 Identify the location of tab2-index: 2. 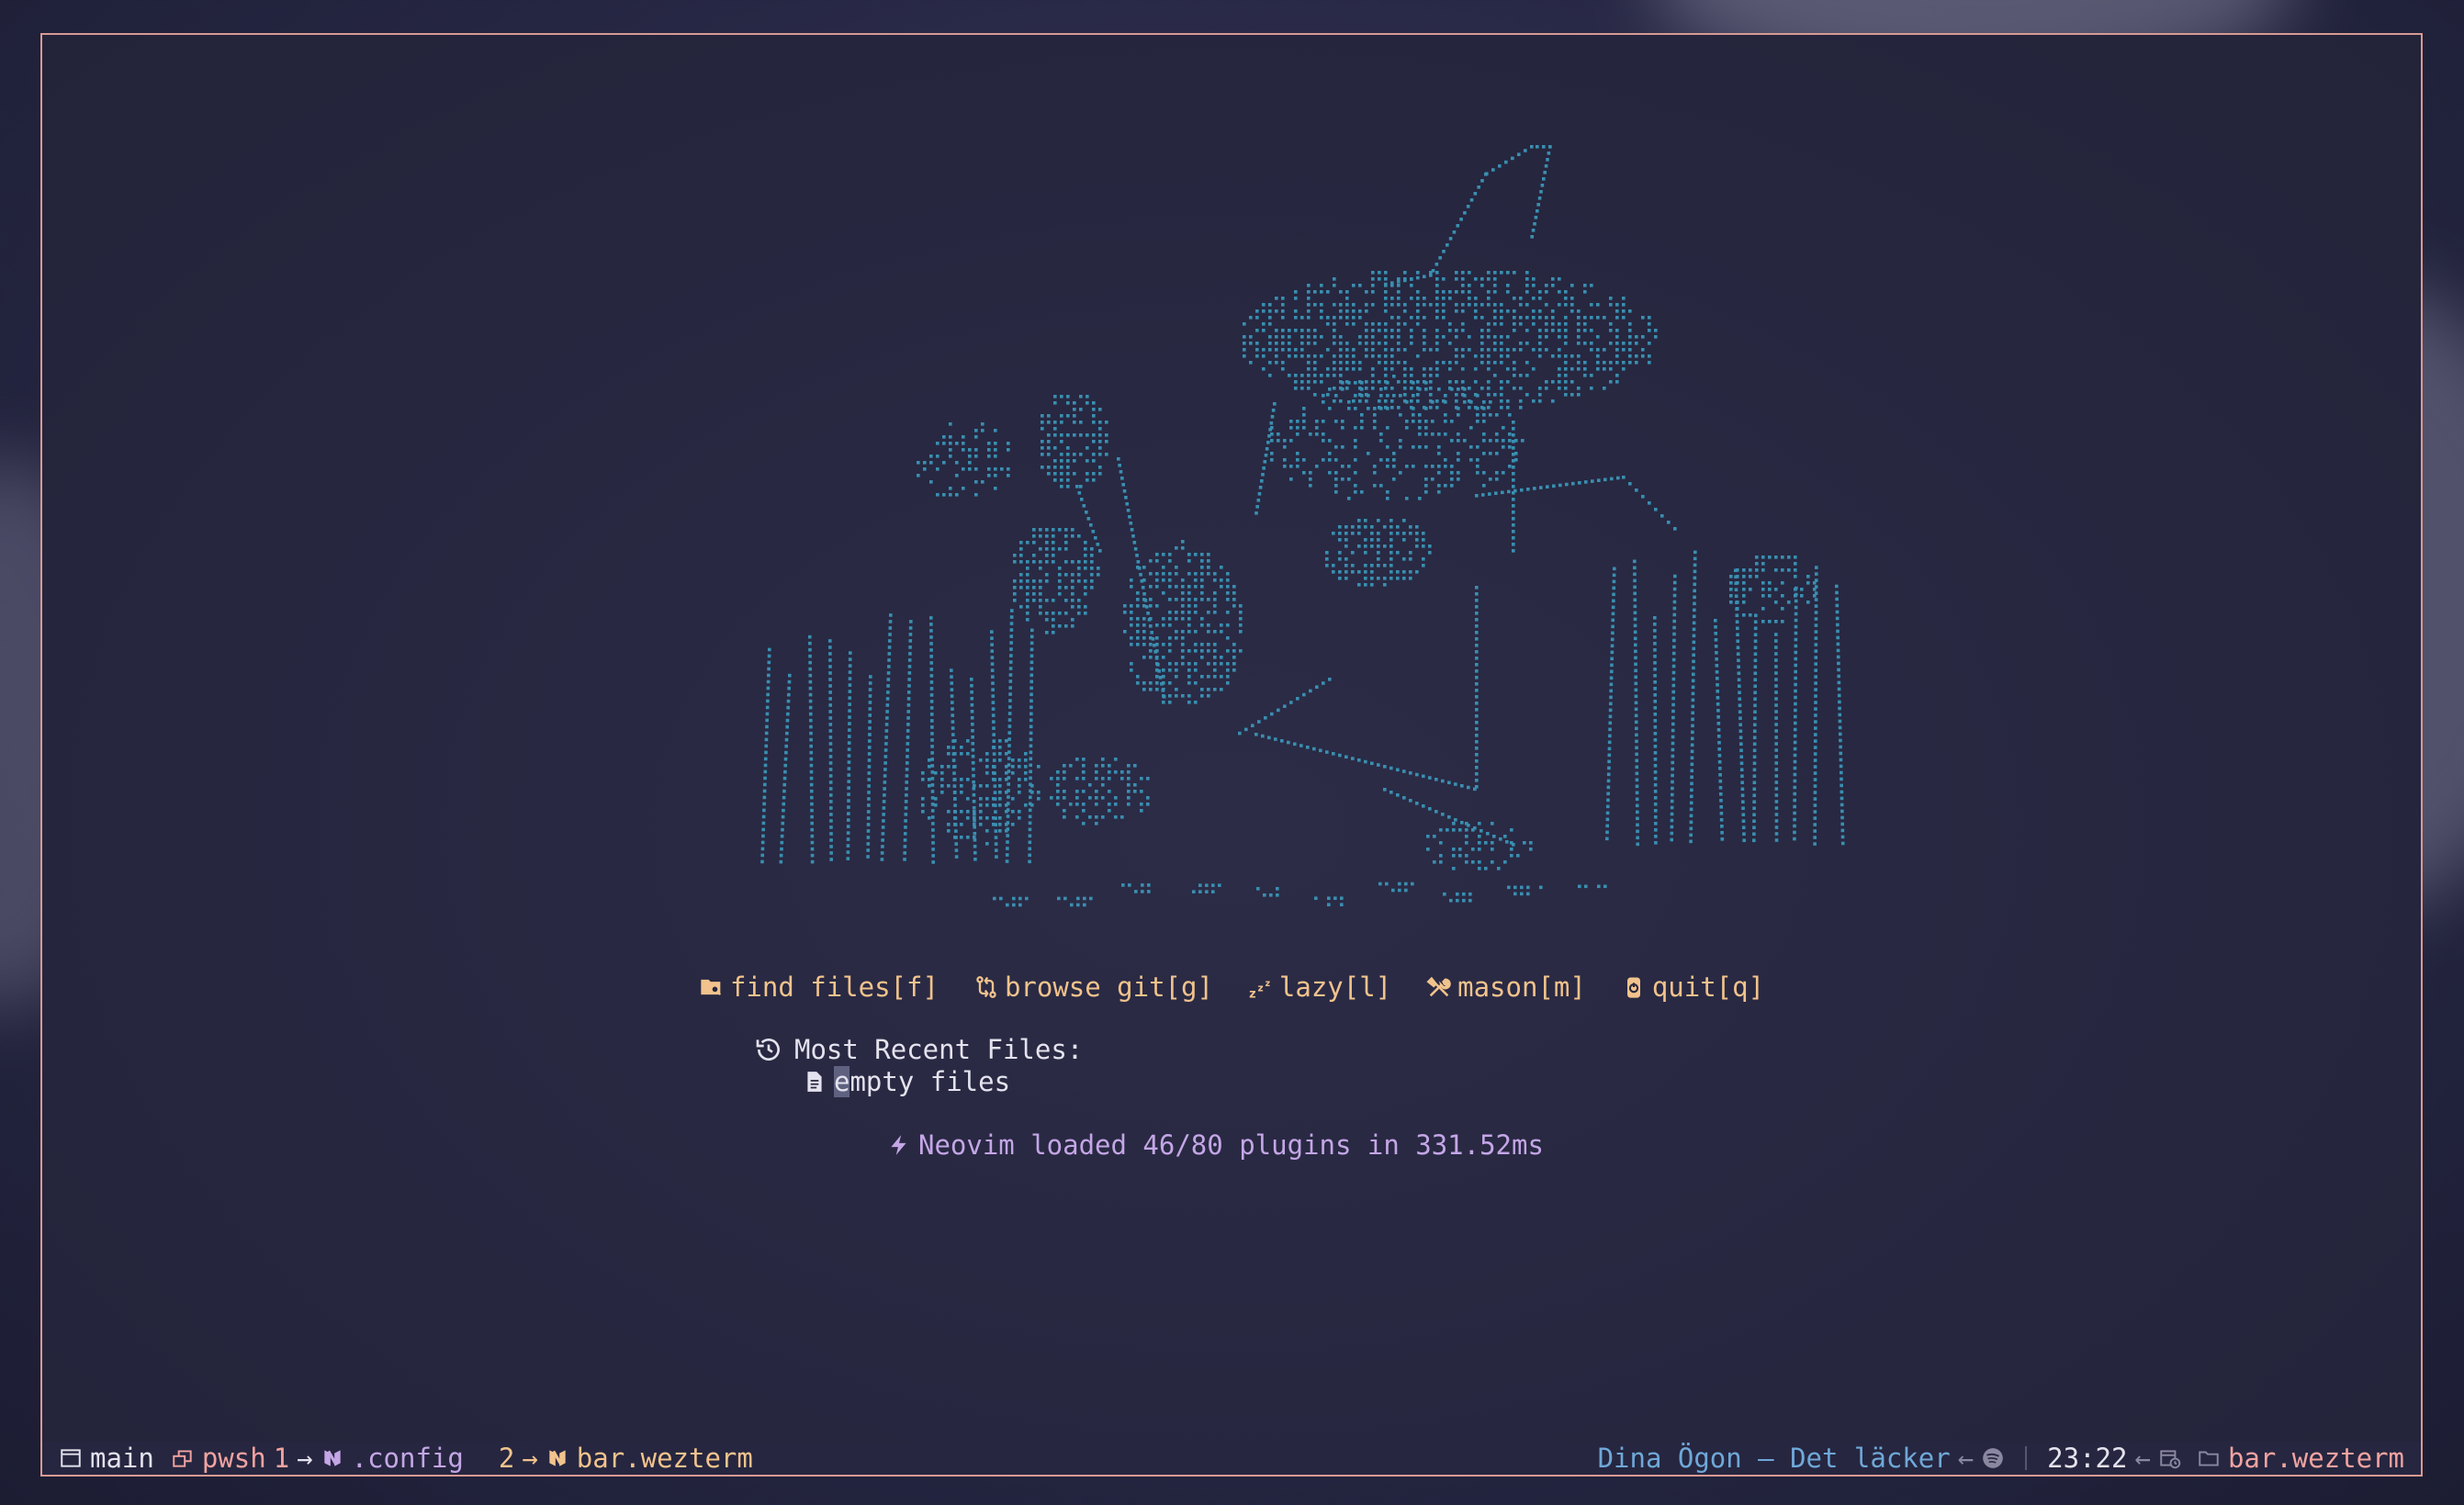
(506, 1459).